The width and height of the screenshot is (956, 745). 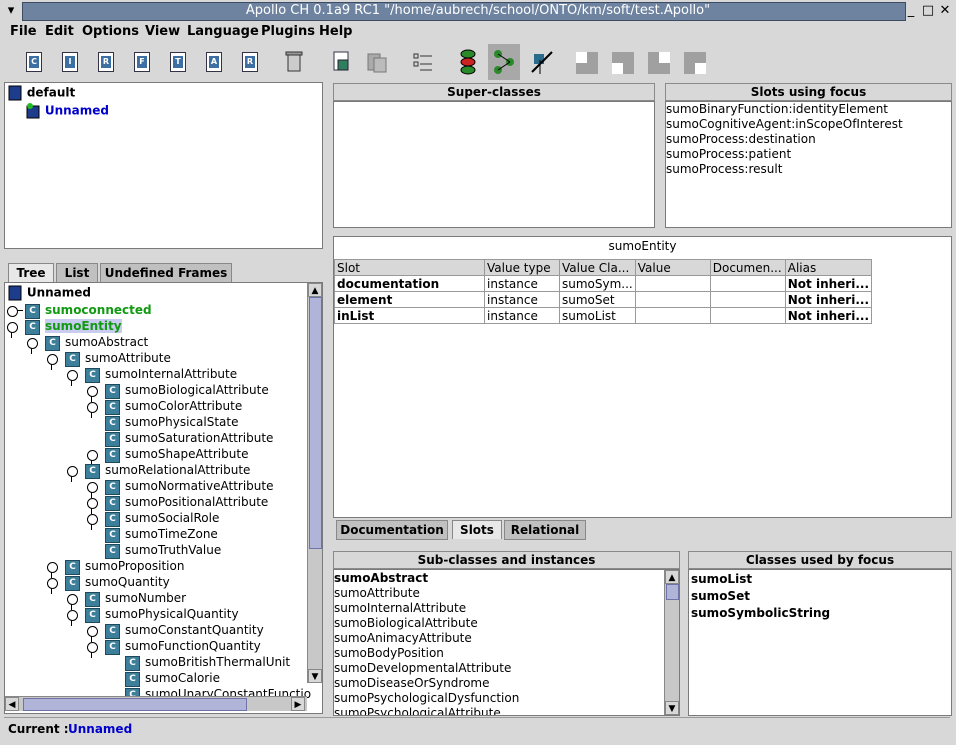 What do you see at coordinates (180, 488) in the screenshot?
I see `class-tree-item: CsumoNormativeAttribute` at bounding box center [180, 488].